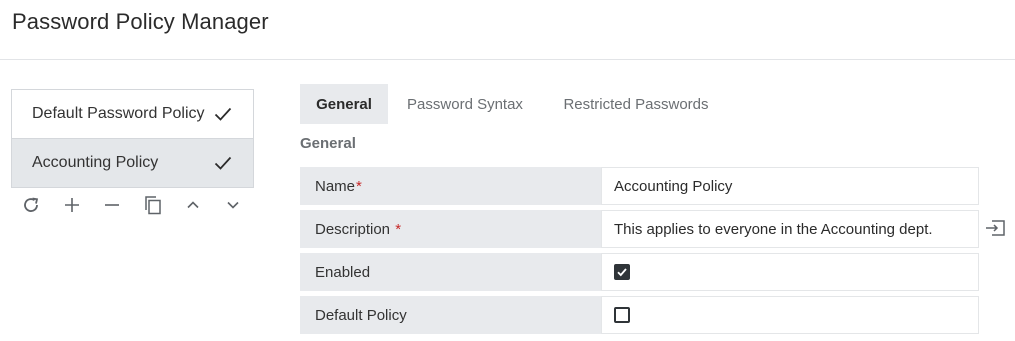  Describe the element at coordinates (140, 21) in the screenshot. I see `page-title: Password Policy Manager` at that location.